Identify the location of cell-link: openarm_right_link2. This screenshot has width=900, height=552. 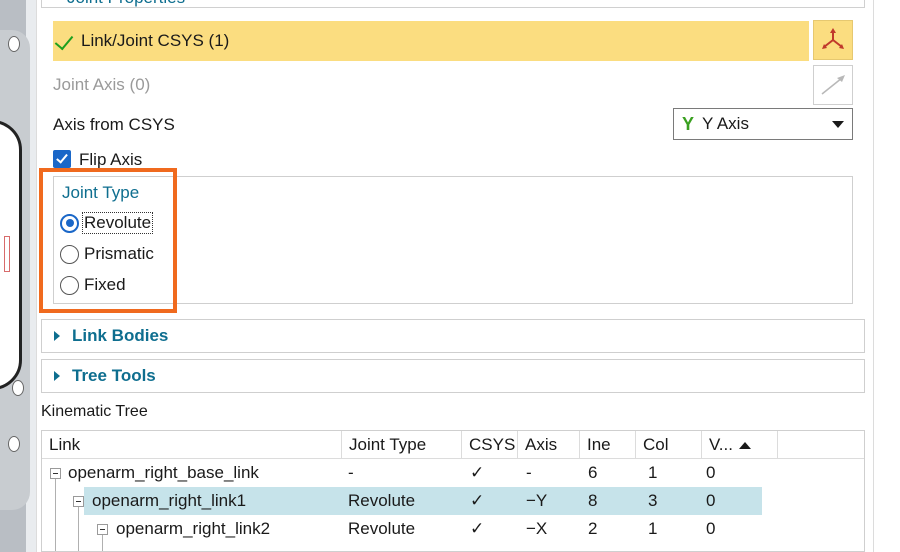
(193, 528).